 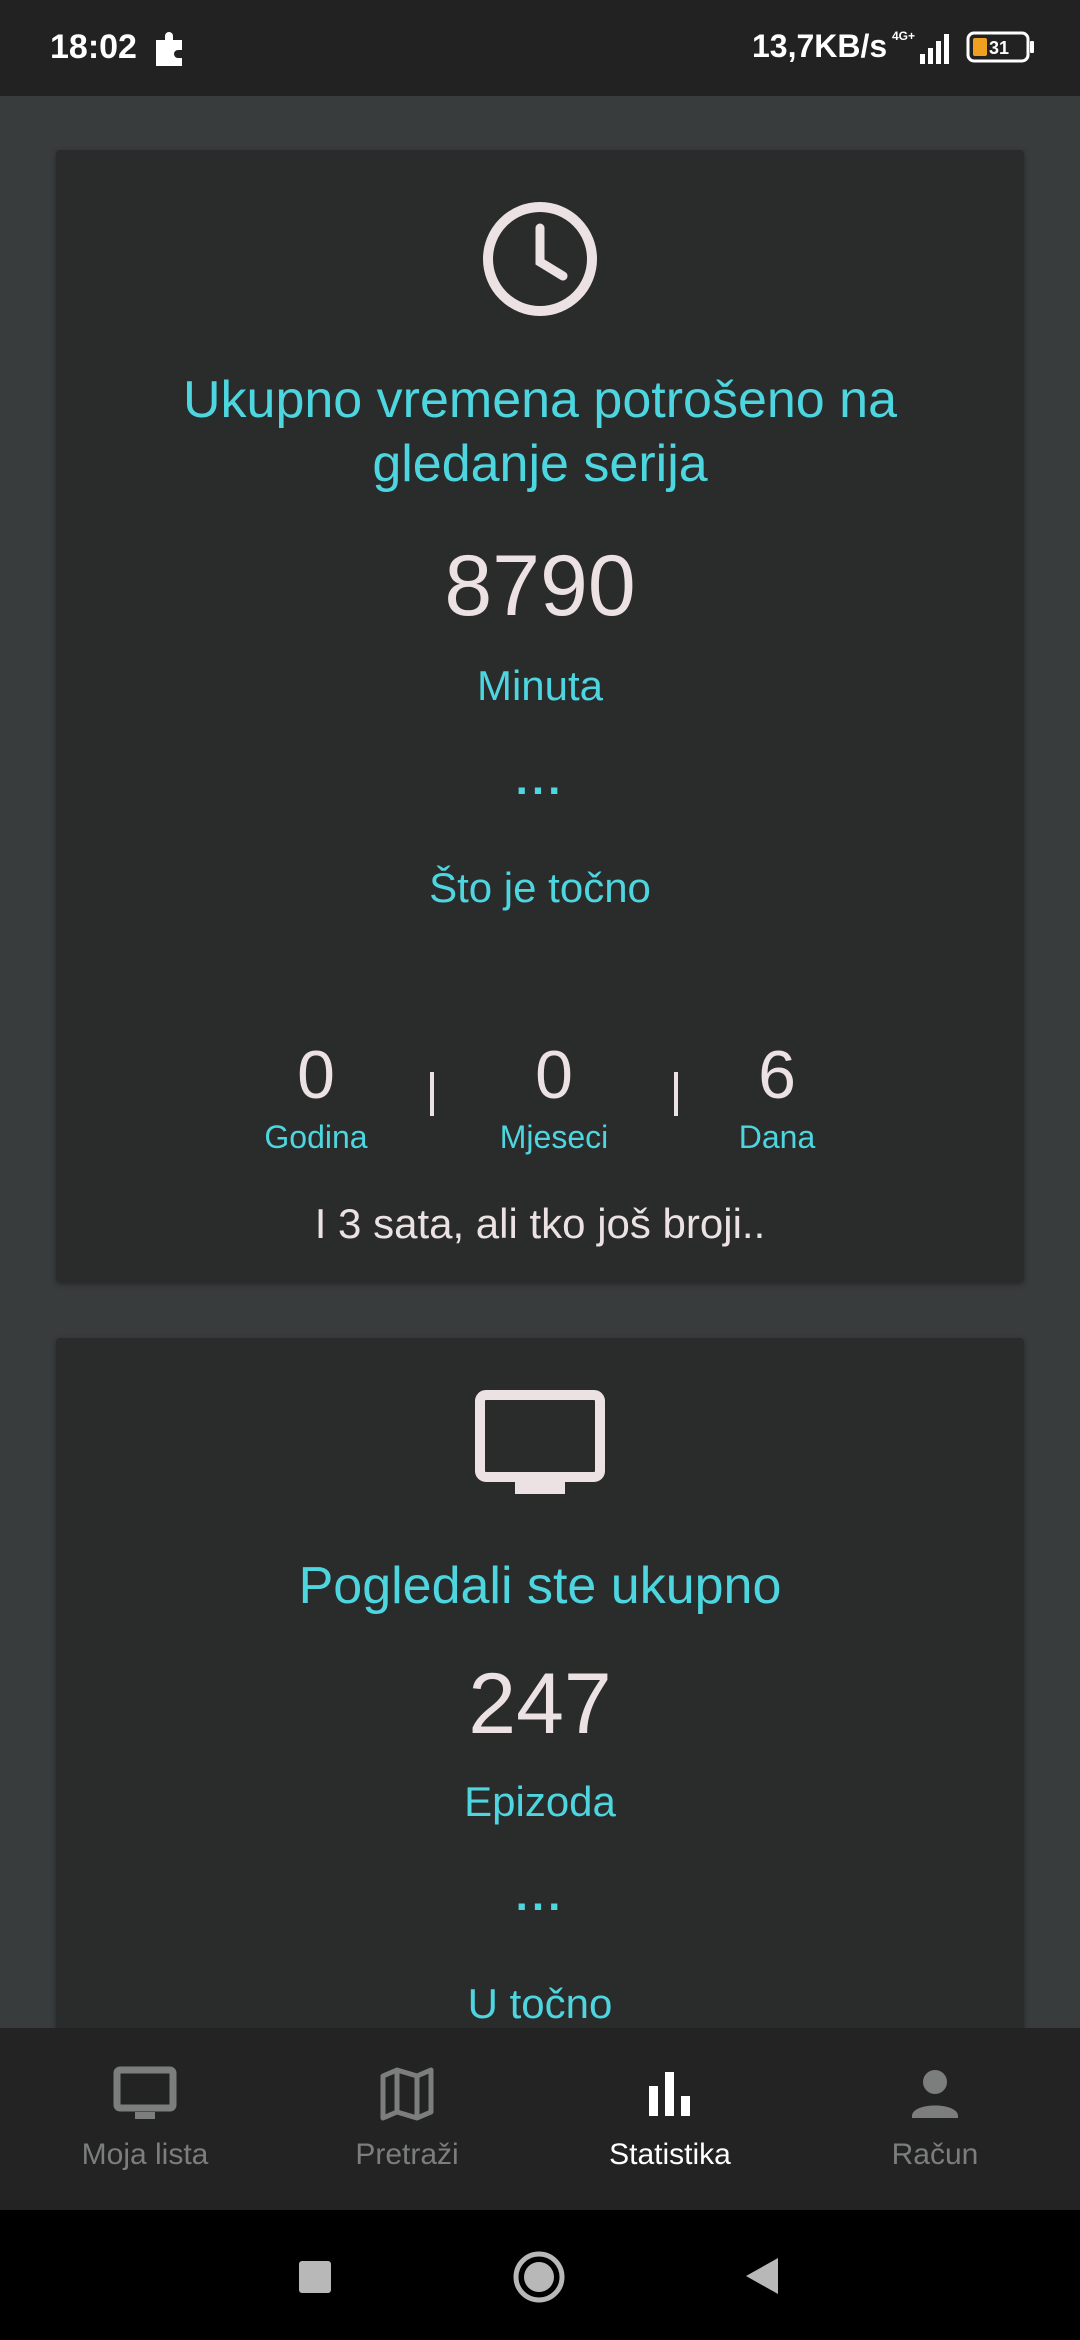 I want to click on breakdown-days: 6 Dana, so click(x=777, y=1096).